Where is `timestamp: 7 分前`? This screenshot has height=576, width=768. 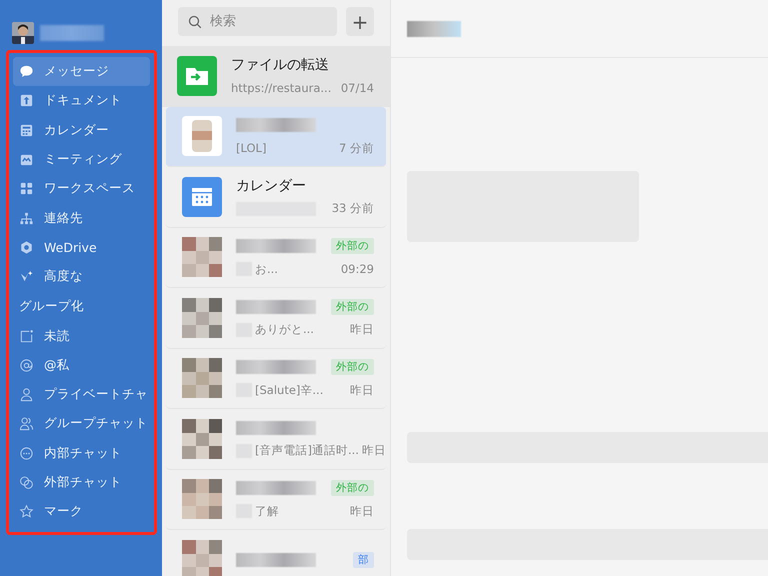
timestamp: 7 分前 is located at coordinates (356, 148).